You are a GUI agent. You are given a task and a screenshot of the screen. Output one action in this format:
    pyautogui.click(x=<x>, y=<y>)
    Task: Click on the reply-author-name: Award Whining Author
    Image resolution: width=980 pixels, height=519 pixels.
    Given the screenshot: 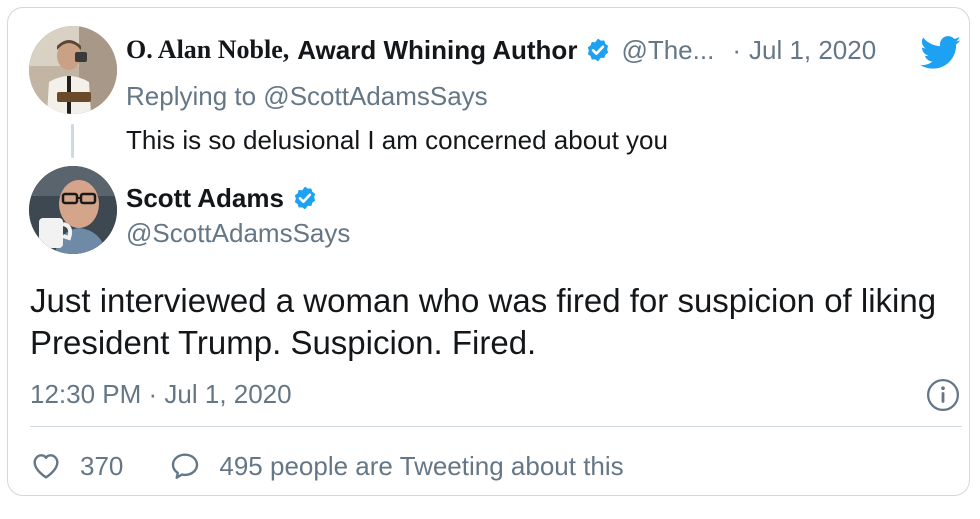 What is the action you would take?
    pyautogui.click(x=437, y=50)
    